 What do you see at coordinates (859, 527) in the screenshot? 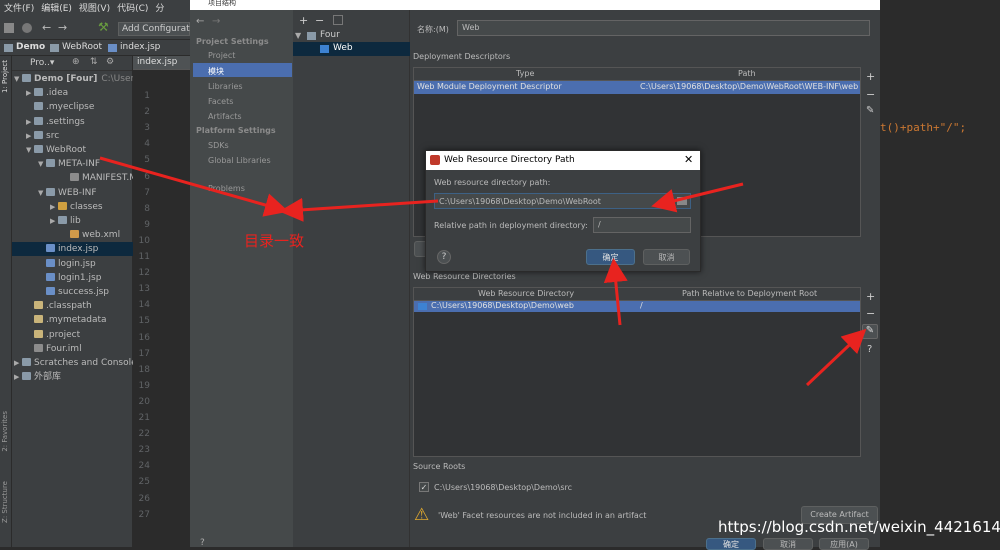
I see `watermark: https://blog.csdn.net/weixin_44216144` at bounding box center [859, 527].